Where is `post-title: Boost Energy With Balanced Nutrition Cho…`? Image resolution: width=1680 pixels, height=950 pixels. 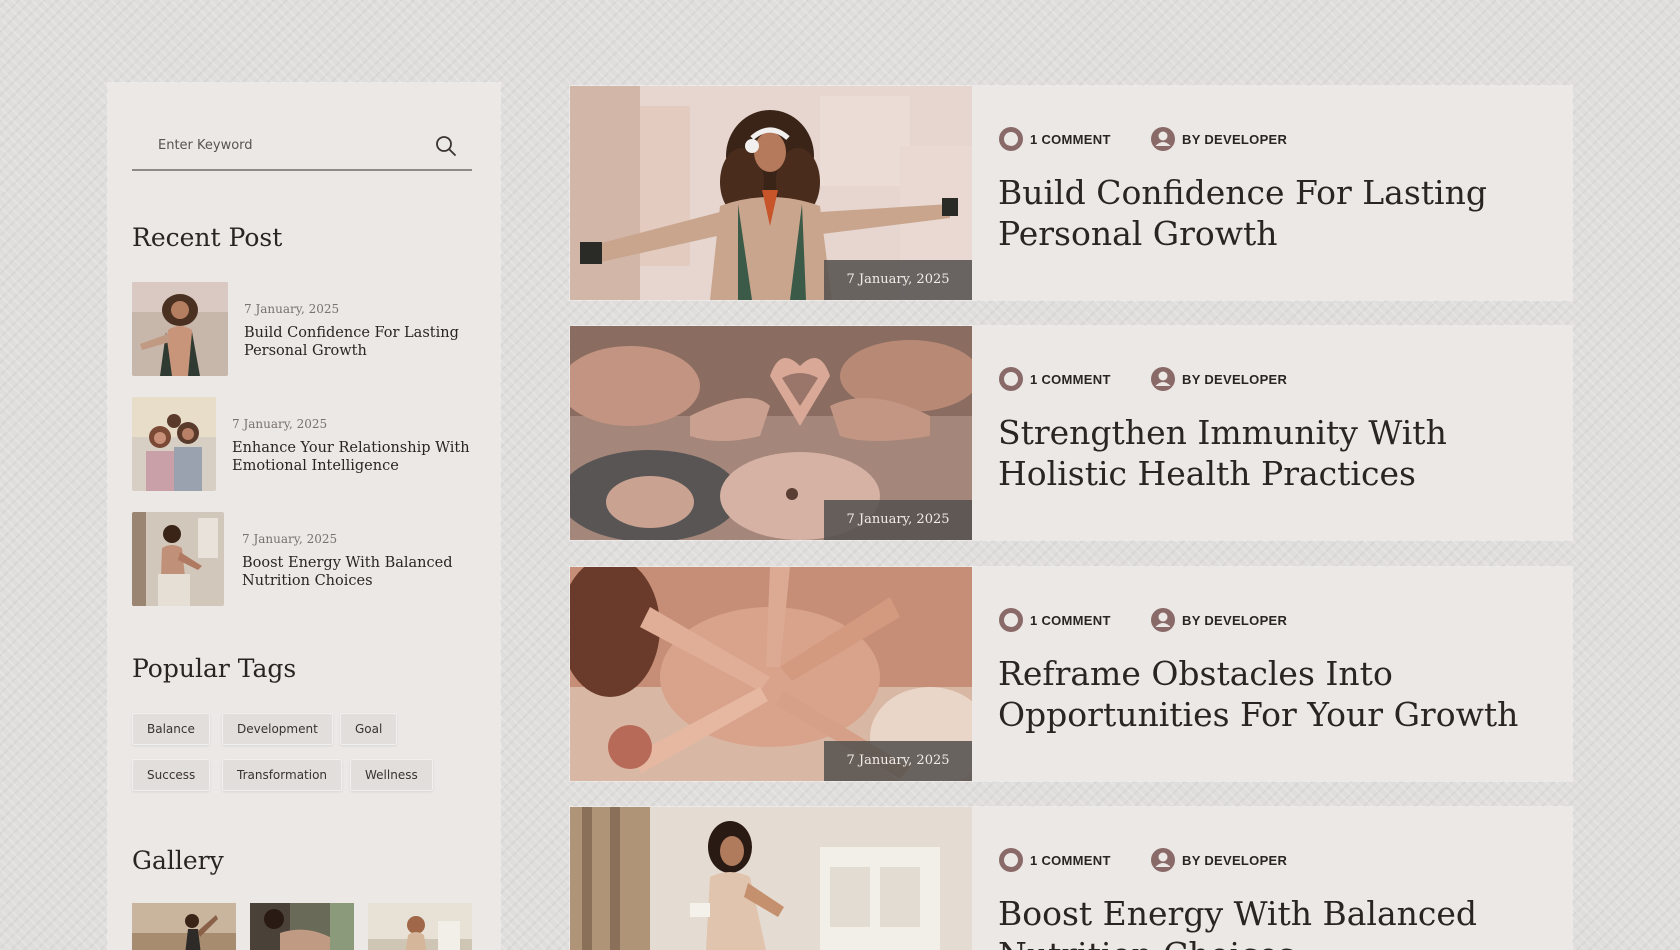 post-title: Boost Energy With Balanced Nutrition Cho… is located at coordinates (1273, 921).